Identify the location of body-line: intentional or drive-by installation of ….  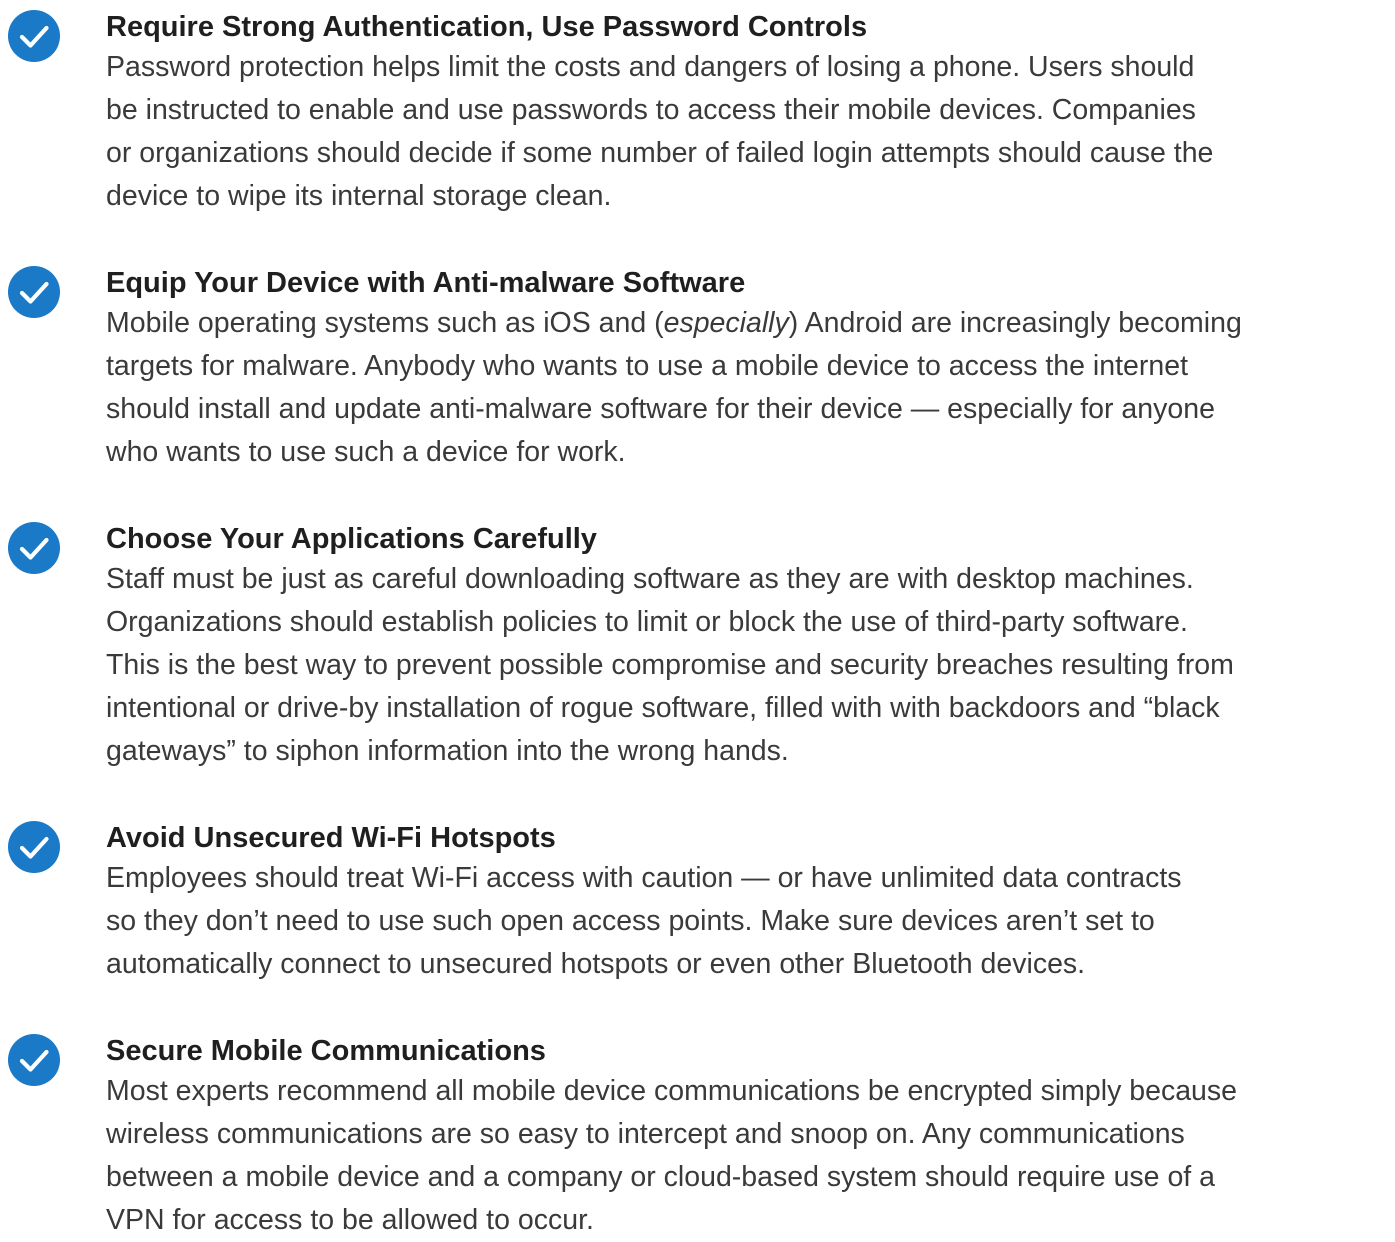
(663, 708).